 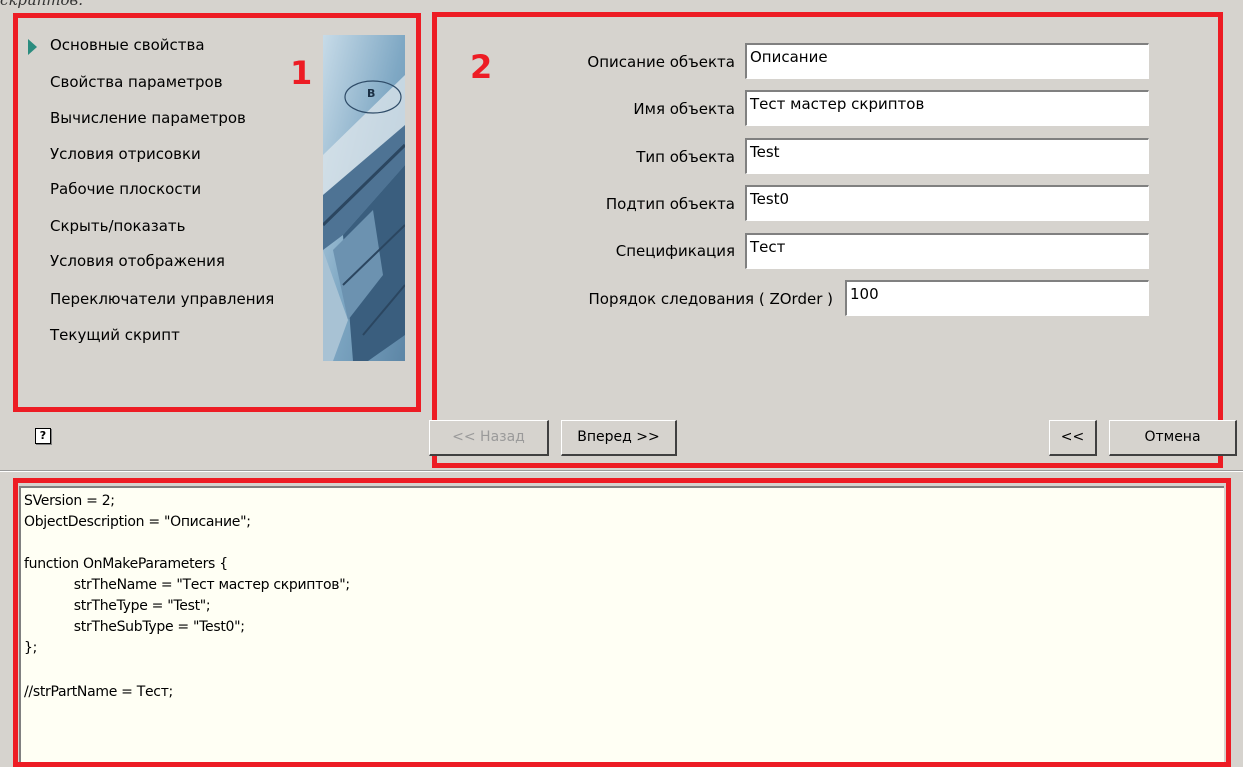 What do you see at coordinates (69, 501) in the screenshot?
I see `code-line: SVersion = 2;` at bounding box center [69, 501].